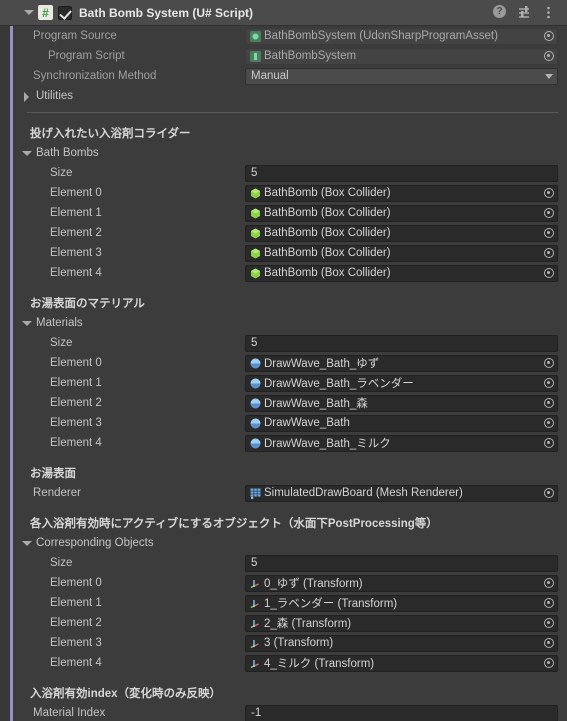  I want to click on box-collider-icon, so click(255, 233).